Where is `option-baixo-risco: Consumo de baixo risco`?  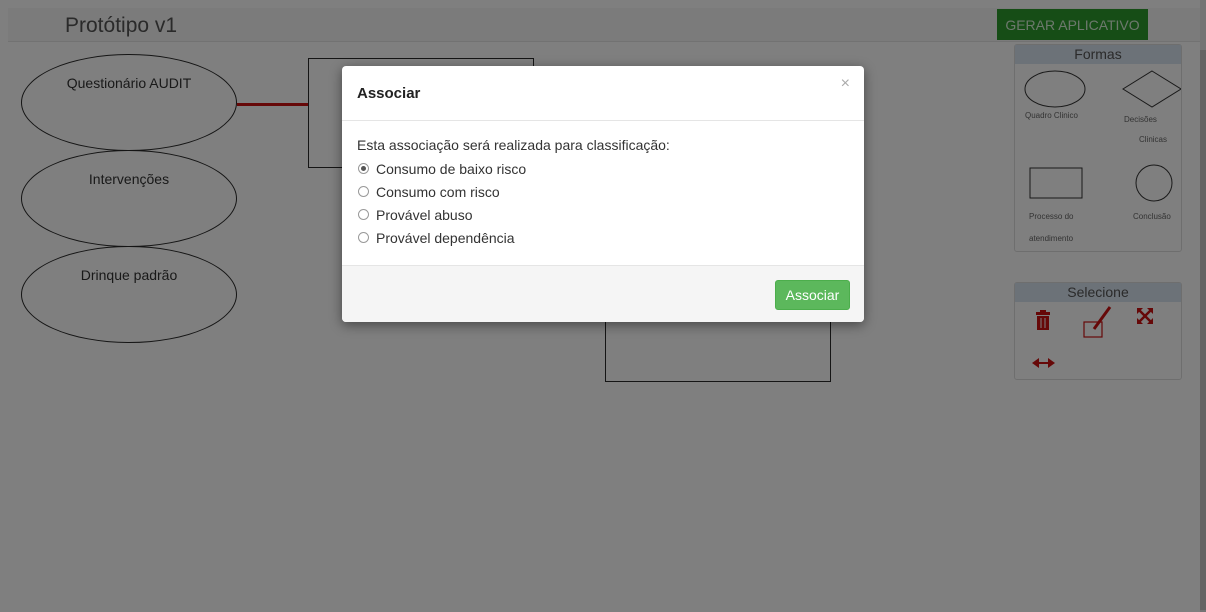
option-baixo-risco: Consumo de baixo risco is located at coordinates (603, 168).